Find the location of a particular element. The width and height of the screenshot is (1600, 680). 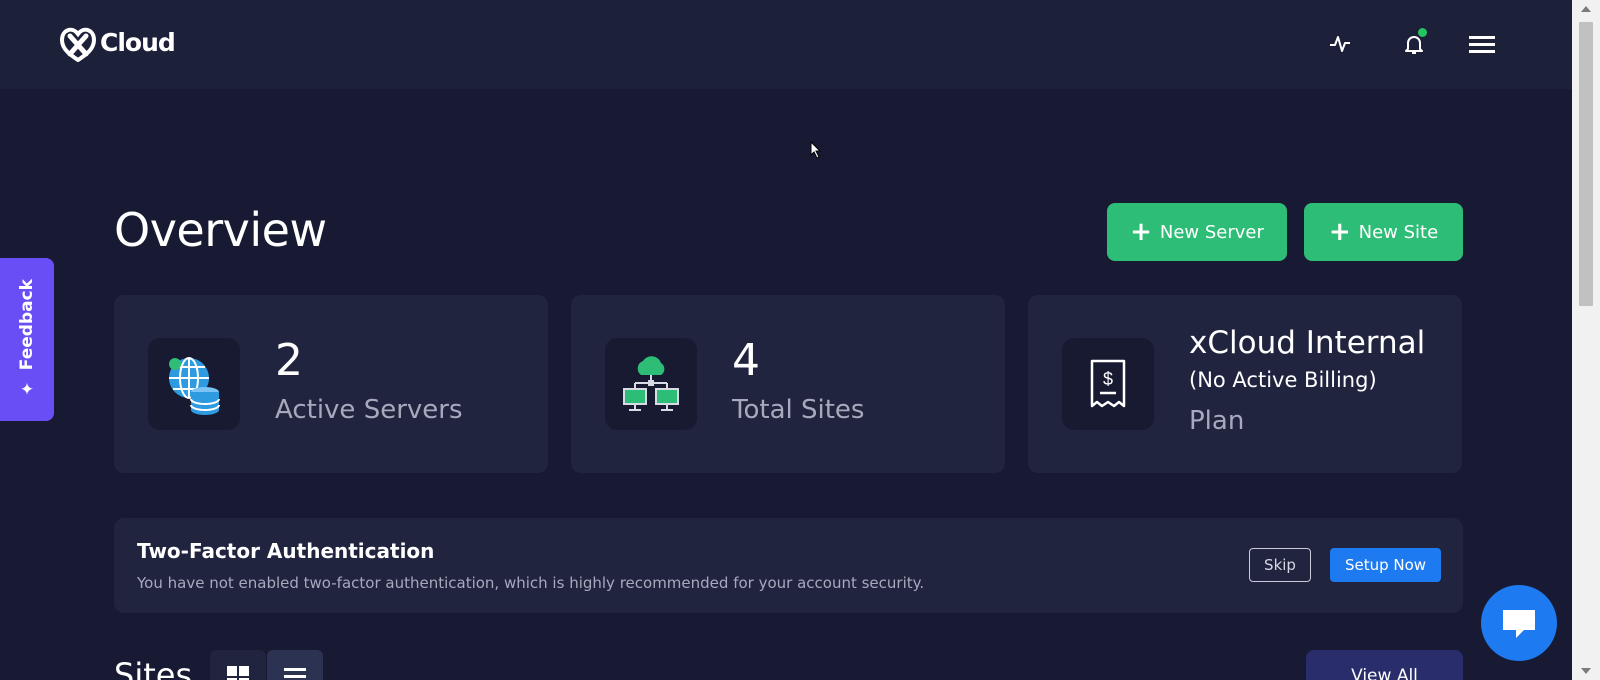

grid-icon is located at coordinates (238, 673).